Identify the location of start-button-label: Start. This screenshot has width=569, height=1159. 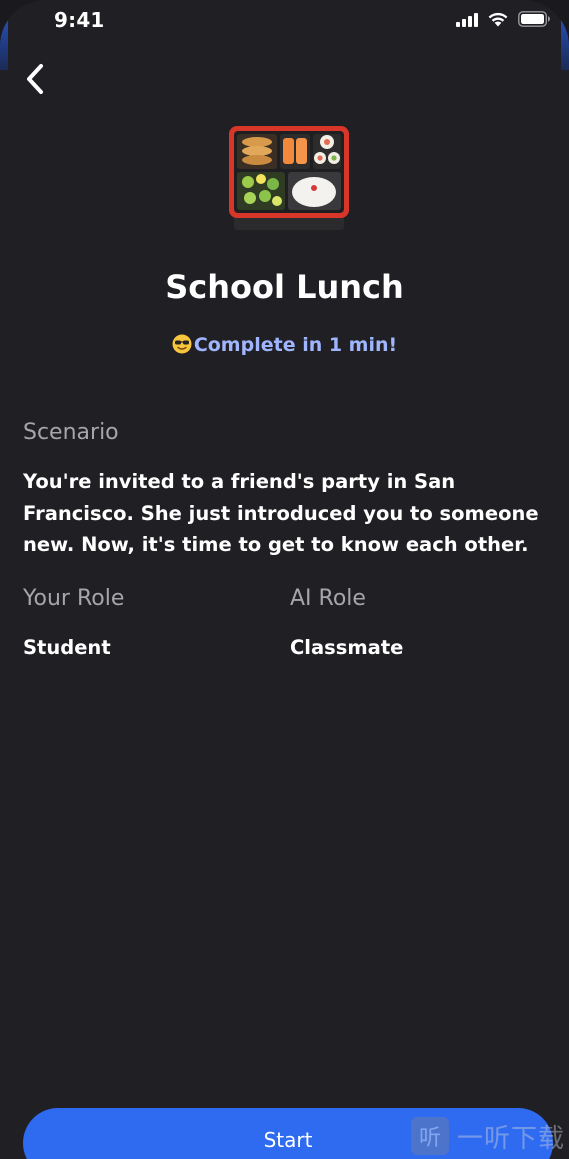
(288, 1140).